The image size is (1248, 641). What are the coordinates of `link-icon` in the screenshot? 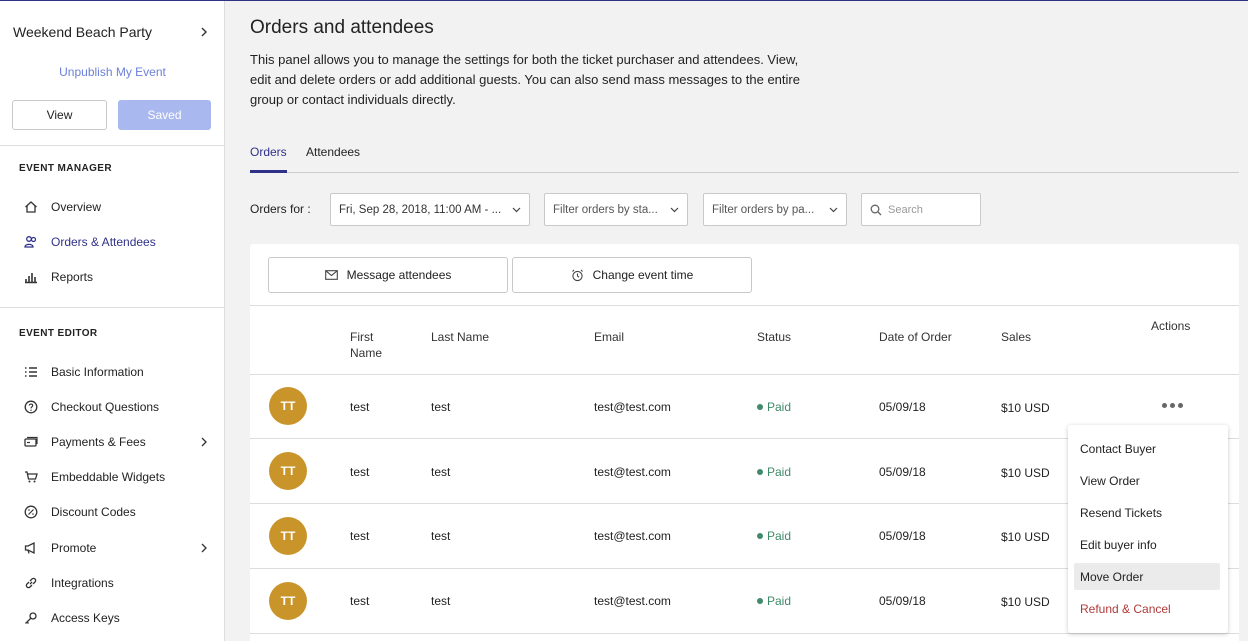 It's located at (31, 583).